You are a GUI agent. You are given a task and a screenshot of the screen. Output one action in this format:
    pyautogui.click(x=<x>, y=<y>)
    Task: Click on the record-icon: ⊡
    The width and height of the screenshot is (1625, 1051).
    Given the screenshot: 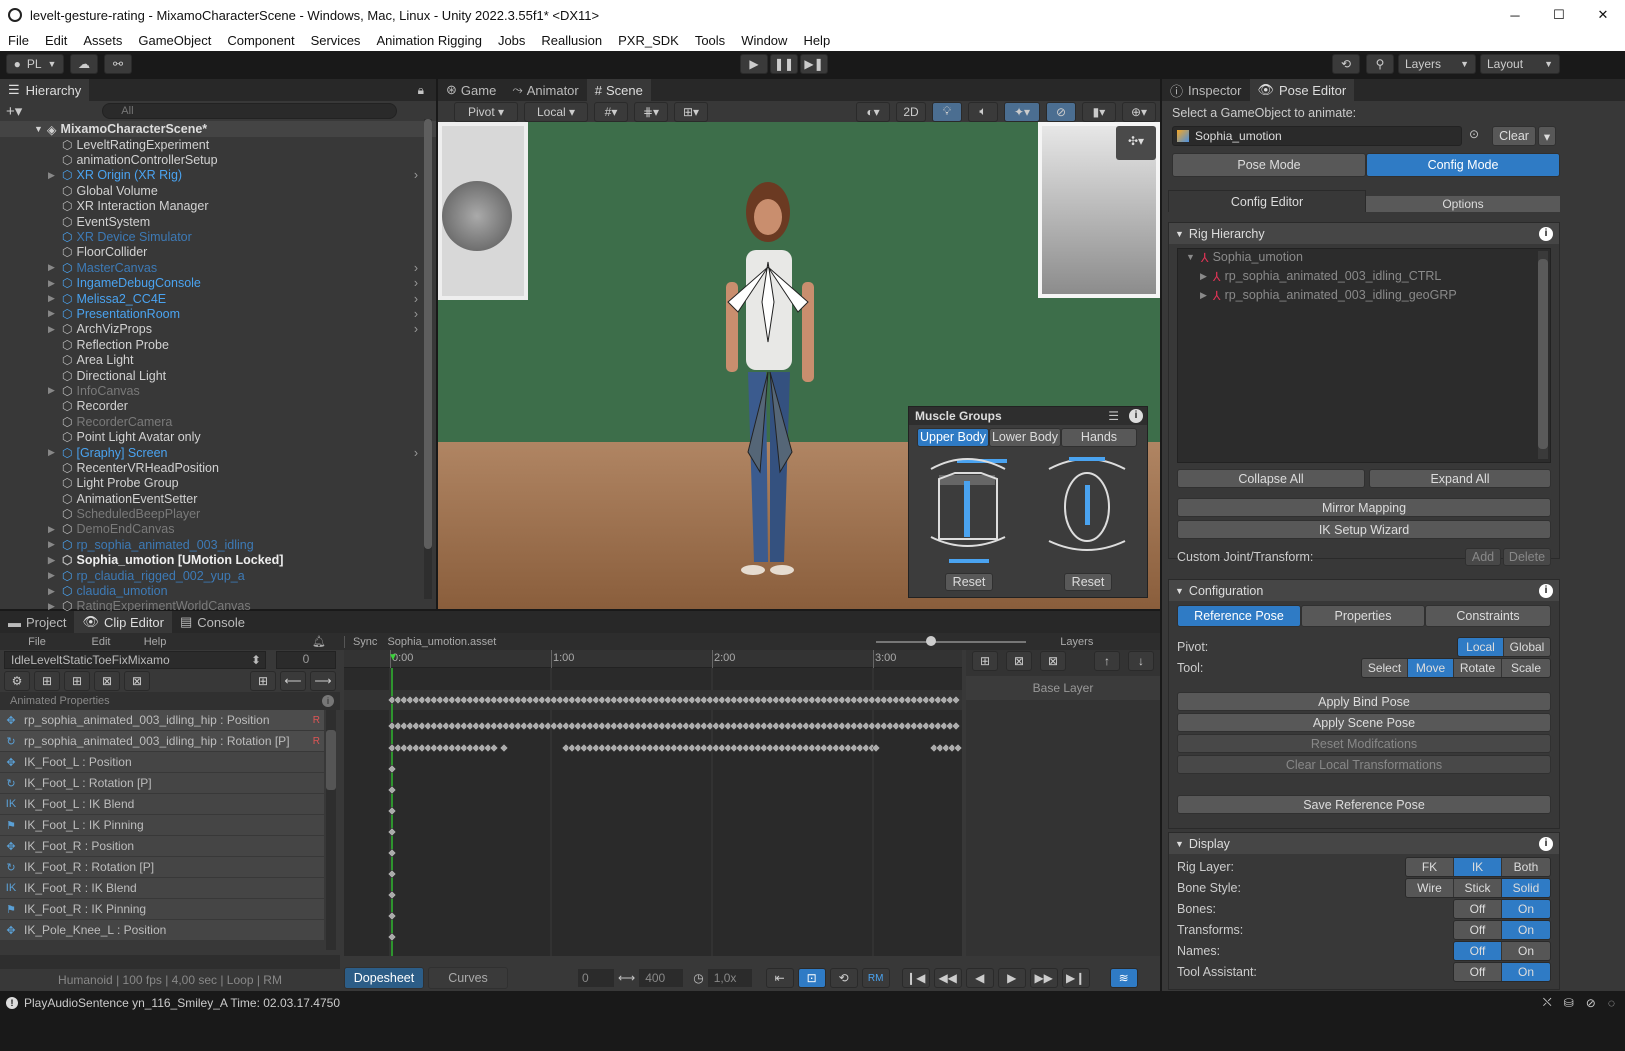 What is the action you would take?
    pyautogui.click(x=811, y=978)
    